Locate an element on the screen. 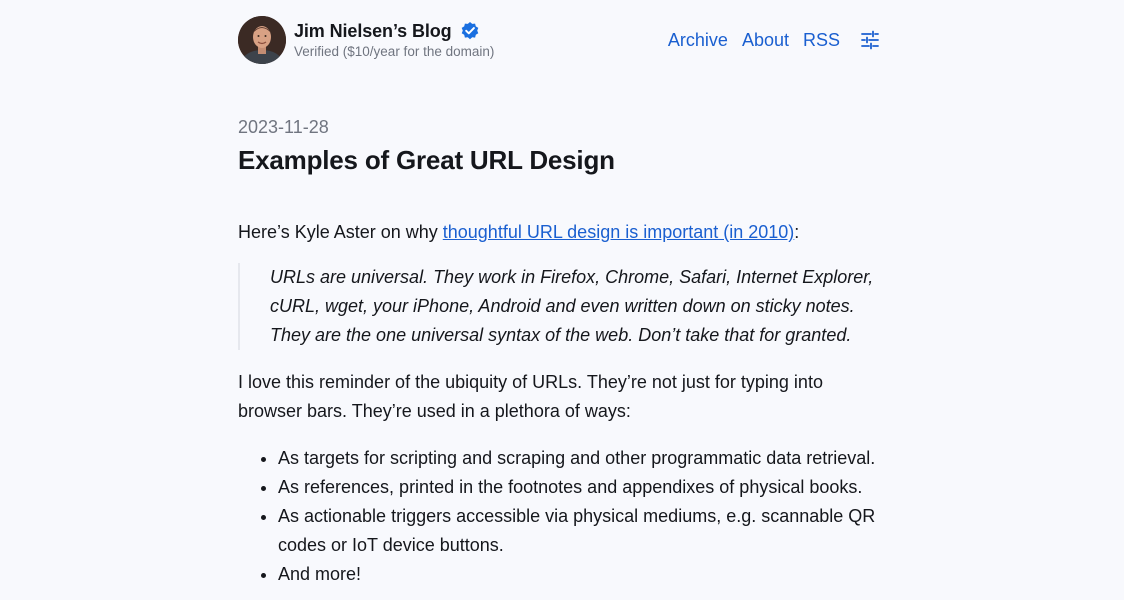 This screenshot has height=600, width=1124. avatar-image is located at coordinates (262, 40).